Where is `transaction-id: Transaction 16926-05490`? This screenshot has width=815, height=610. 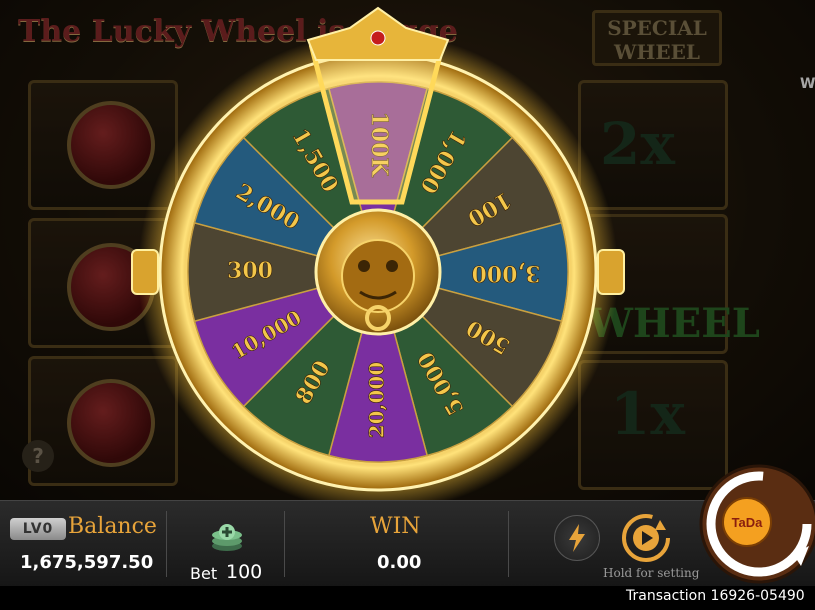 transaction-id: Transaction 16926-05490 is located at coordinates (715, 596).